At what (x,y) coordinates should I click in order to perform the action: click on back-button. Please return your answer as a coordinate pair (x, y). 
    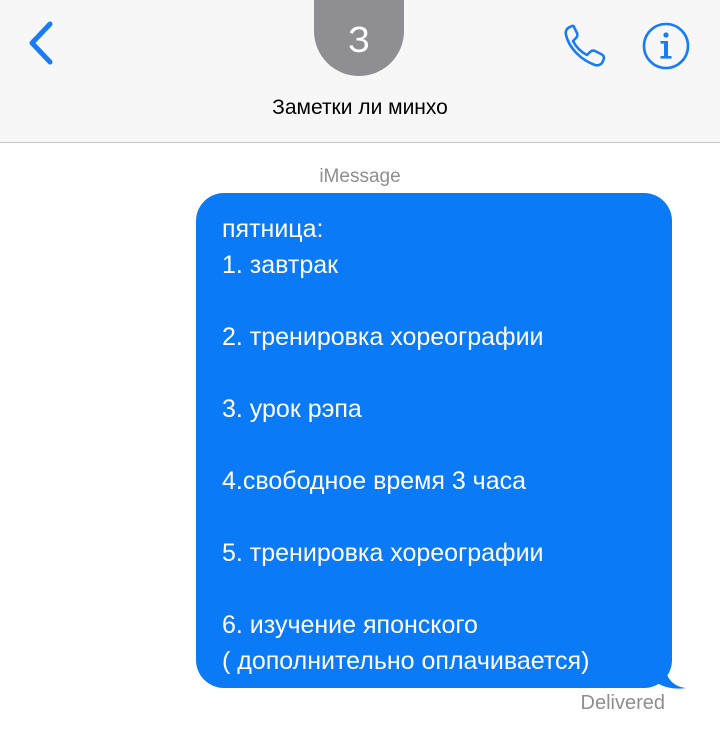
    Looking at the image, I should click on (42, 43).